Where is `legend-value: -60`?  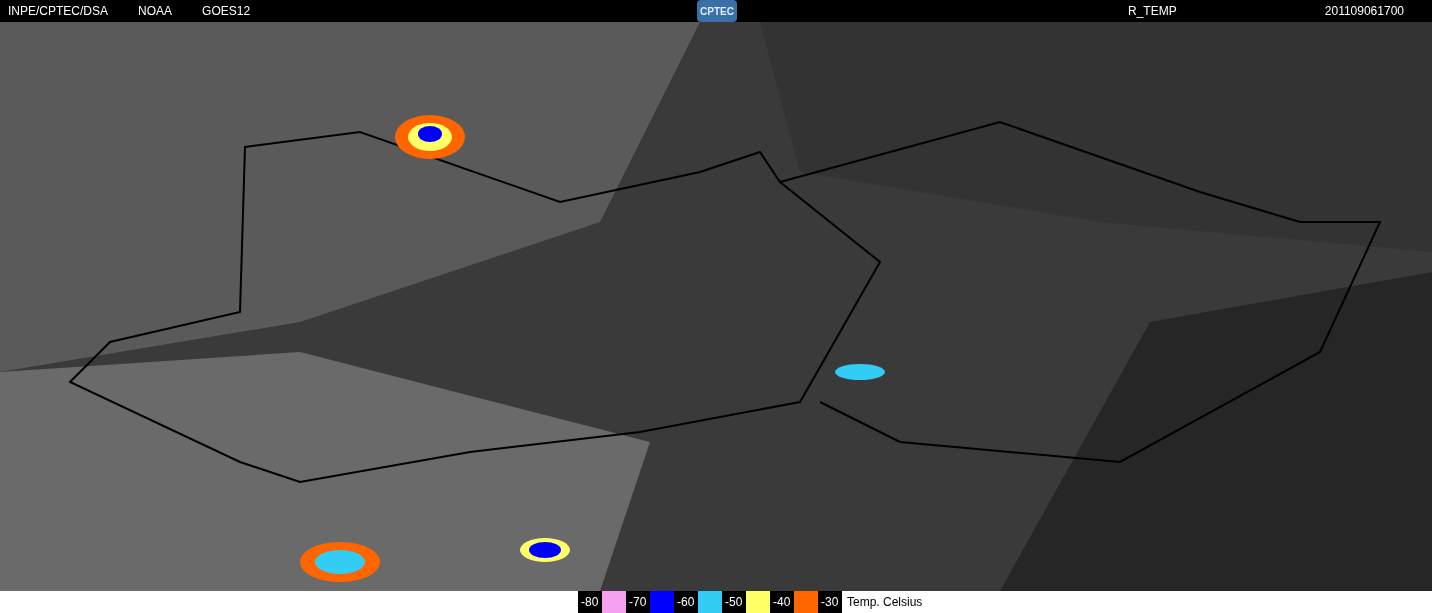 legend-value: -60 is located at coordinates (686, 602).